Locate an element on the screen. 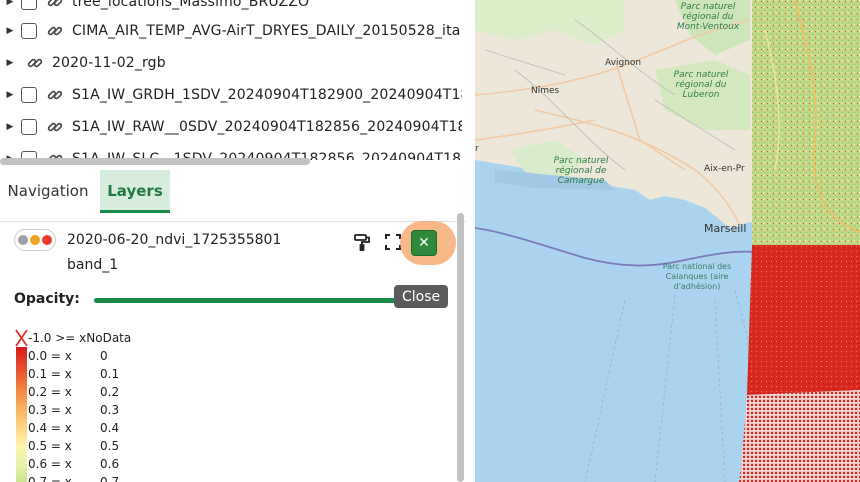 The width and height of the screenshot is (860, 482). legend-expr: 0.6 = x is located at coordinates (50, 464).